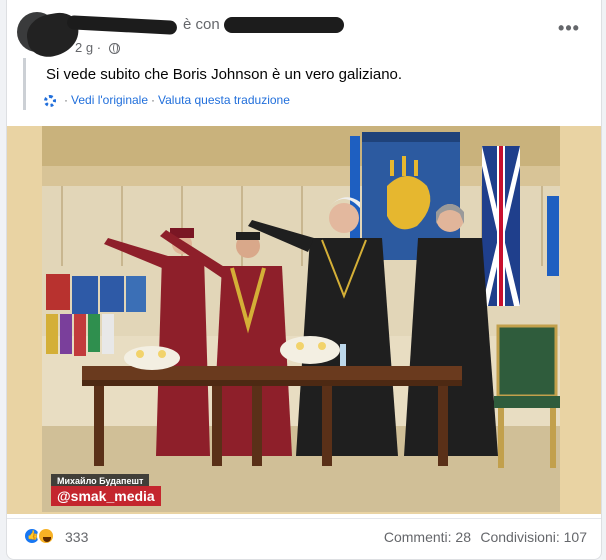 Image resolution: width=606 pixels, height=560 pixels. What do you see at coordinates (109, 100) in the screenshot?
I see `see-original-link: Vedi l'originale` at bounding box center [109, 100].